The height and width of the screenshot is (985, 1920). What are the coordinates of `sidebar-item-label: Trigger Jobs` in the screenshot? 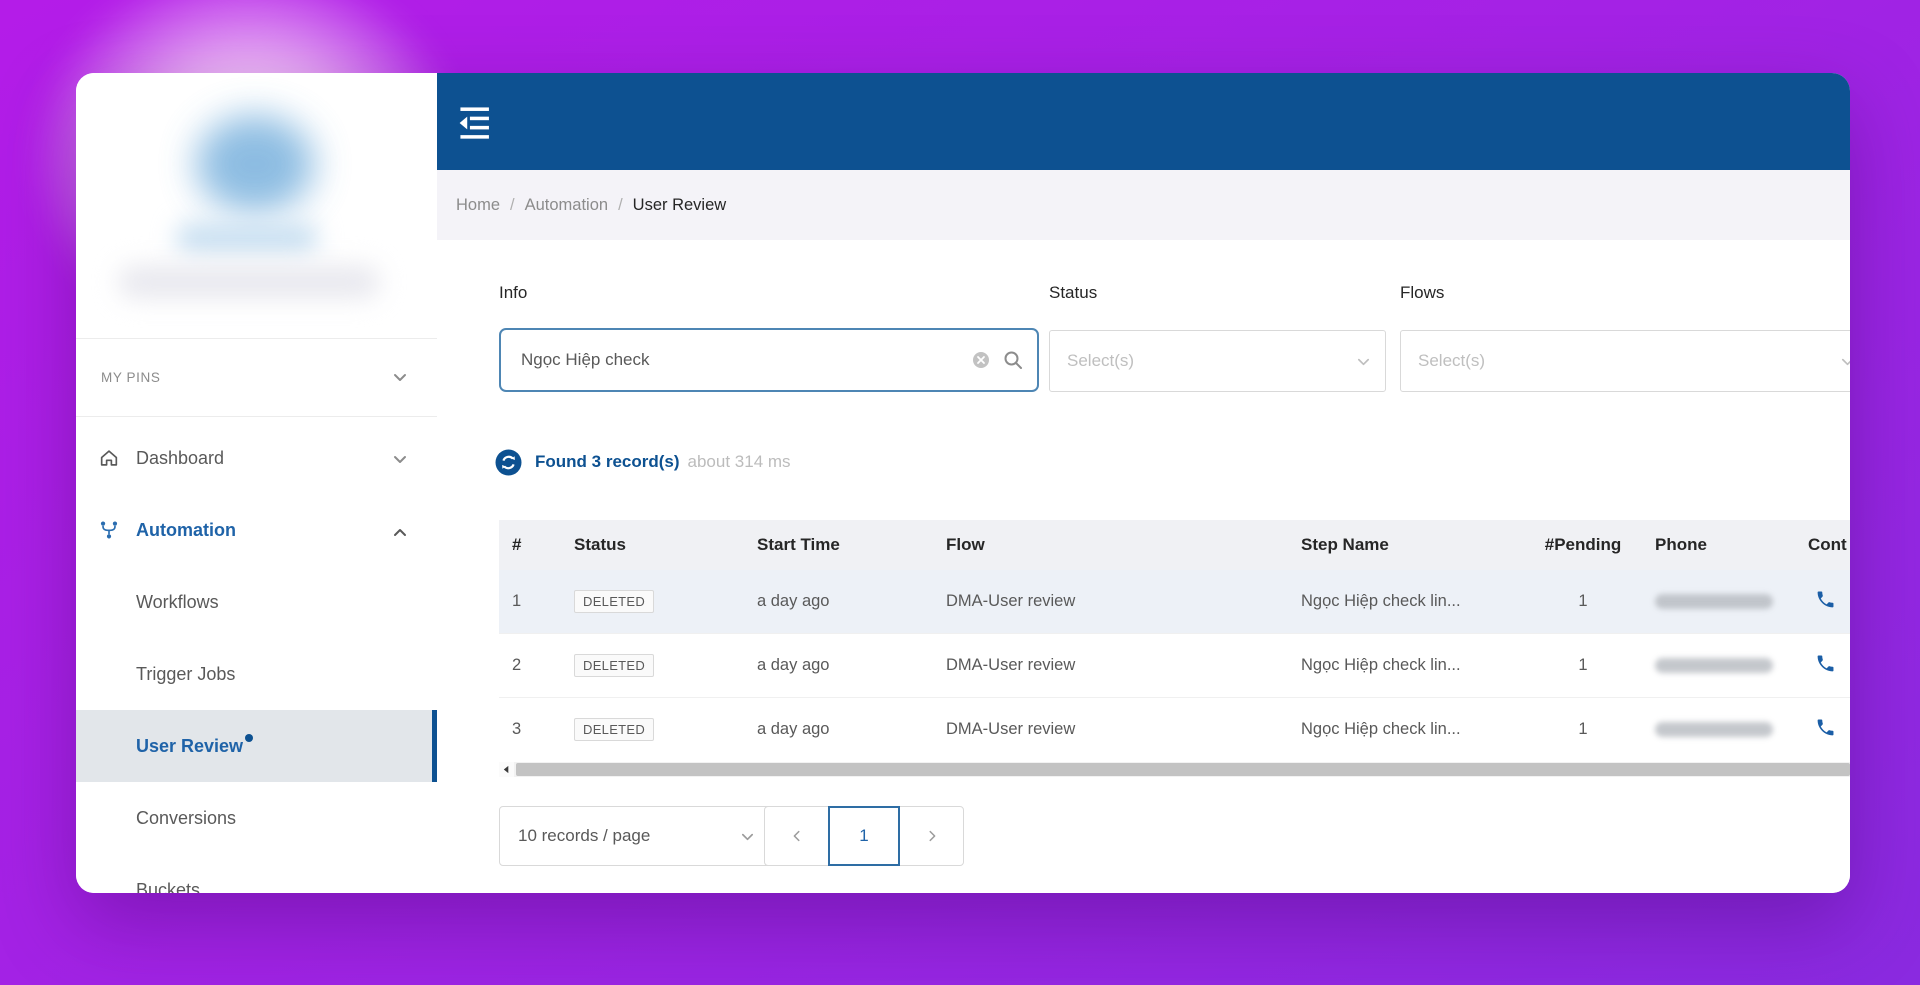 It's located at (186, 673).